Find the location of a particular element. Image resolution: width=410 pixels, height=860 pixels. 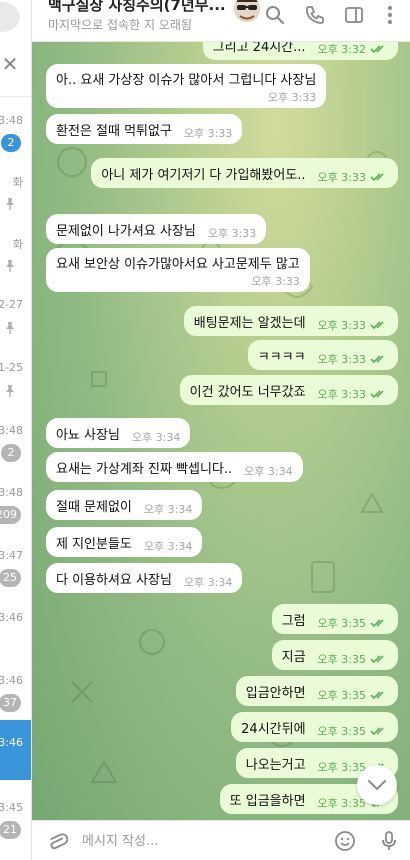

outgoing-message: ㅋㅋㅋㅋ 오후 3:33 is located at coordinates (322, 355).